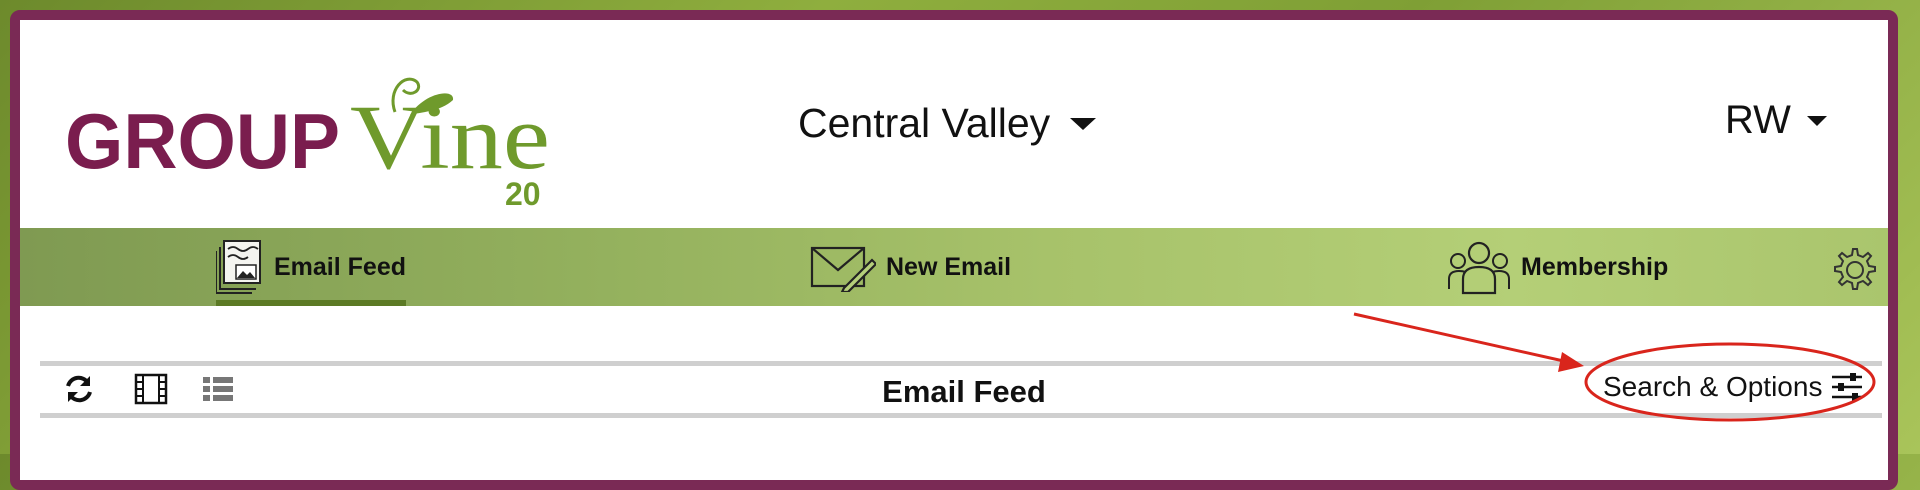 Image resolution: width=1920 pixels, height=490 pixels. Describe the element at coordinates (340, 266) in the screenshot. I see `tab-email-feed-label: Email Feed` at that location.